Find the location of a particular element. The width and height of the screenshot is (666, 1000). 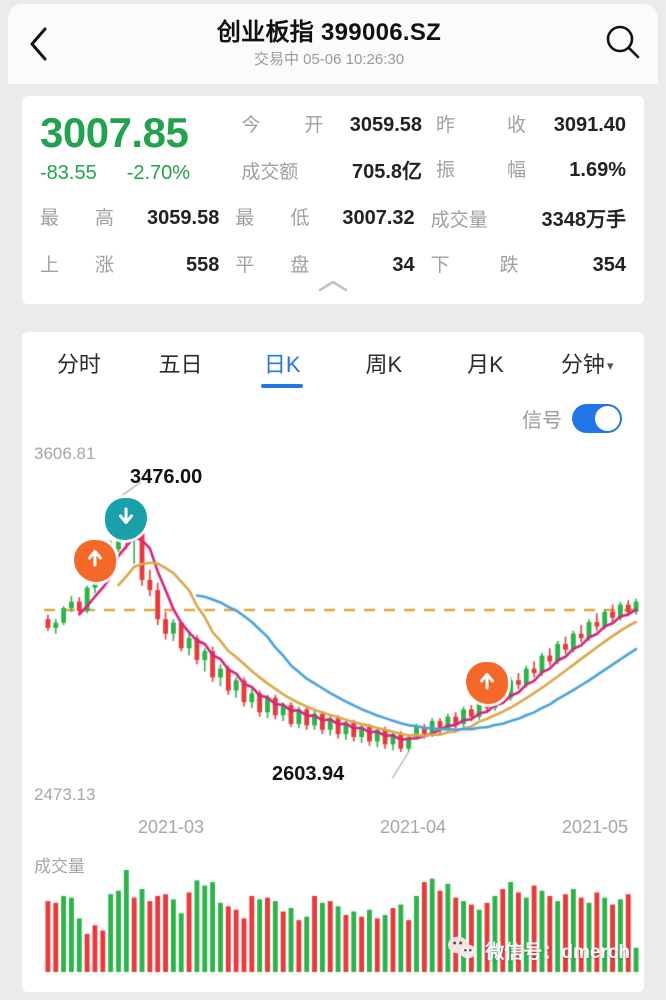

search-icon is located at coordinates (623, 44).